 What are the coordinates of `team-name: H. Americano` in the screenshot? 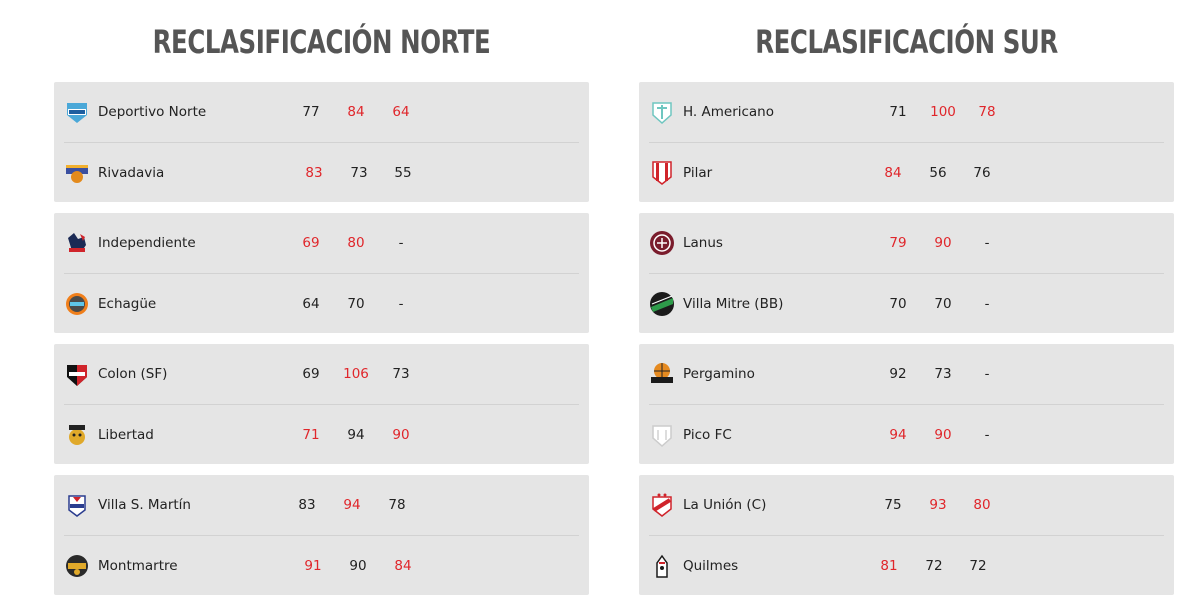 It's located at (728, 112).